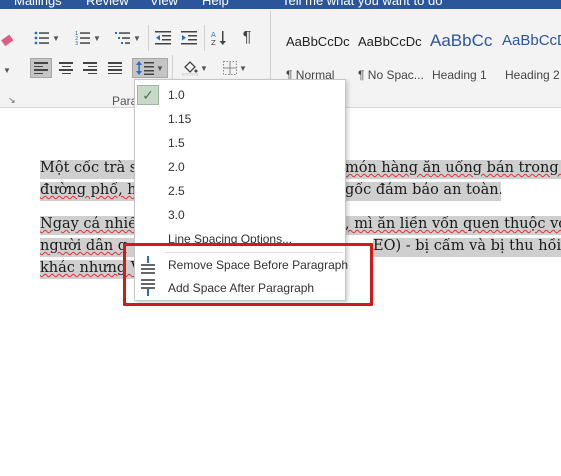 This screenshot has width=561, height=476. I want to click on decrease-indent-icon, so click(163, 38).